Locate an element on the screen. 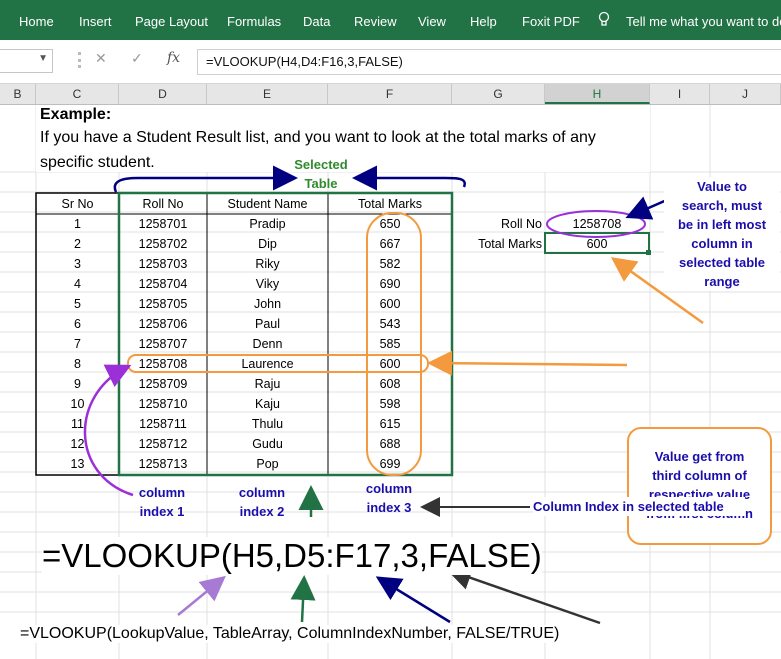 This screenshot has width=781, height=659. column-index-3-note: column index 3 is located at coordinates (389, 498).